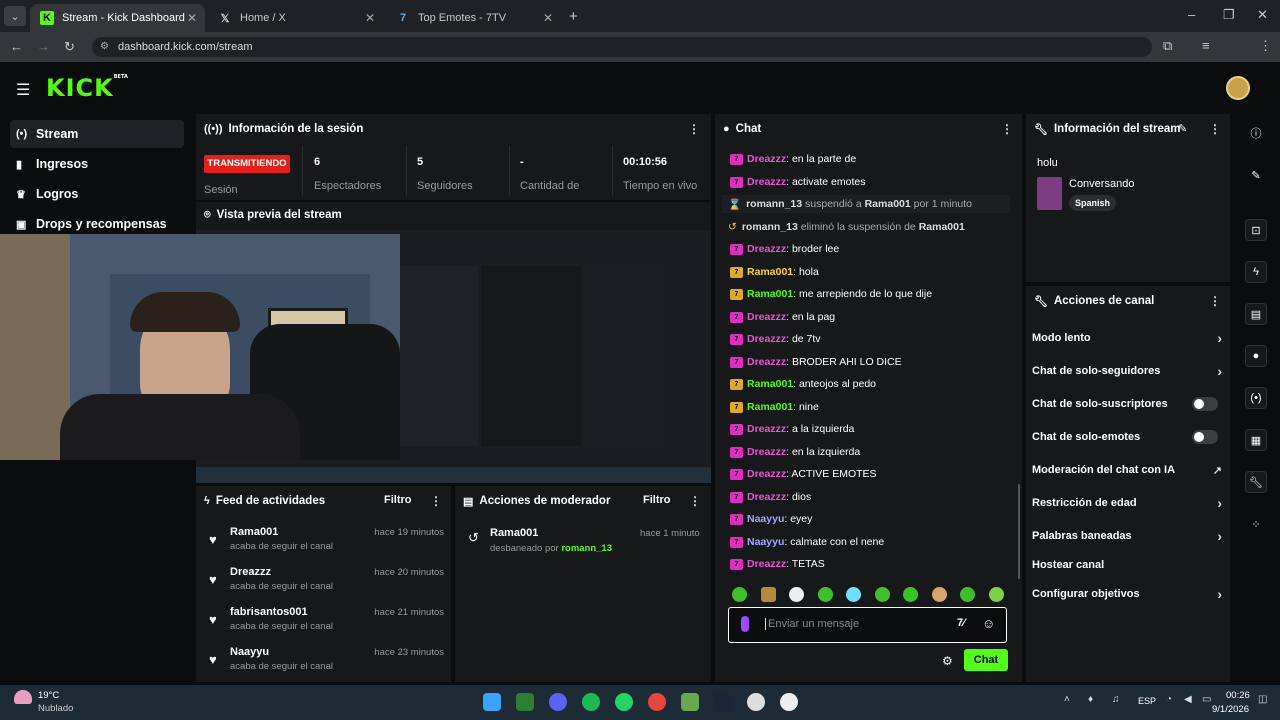 The image size is (1280, 720). Describe the element at coordinates (812, 624) in the screenshot. I see `chat-input-placeholder: Enviar un mensaje` at that location.